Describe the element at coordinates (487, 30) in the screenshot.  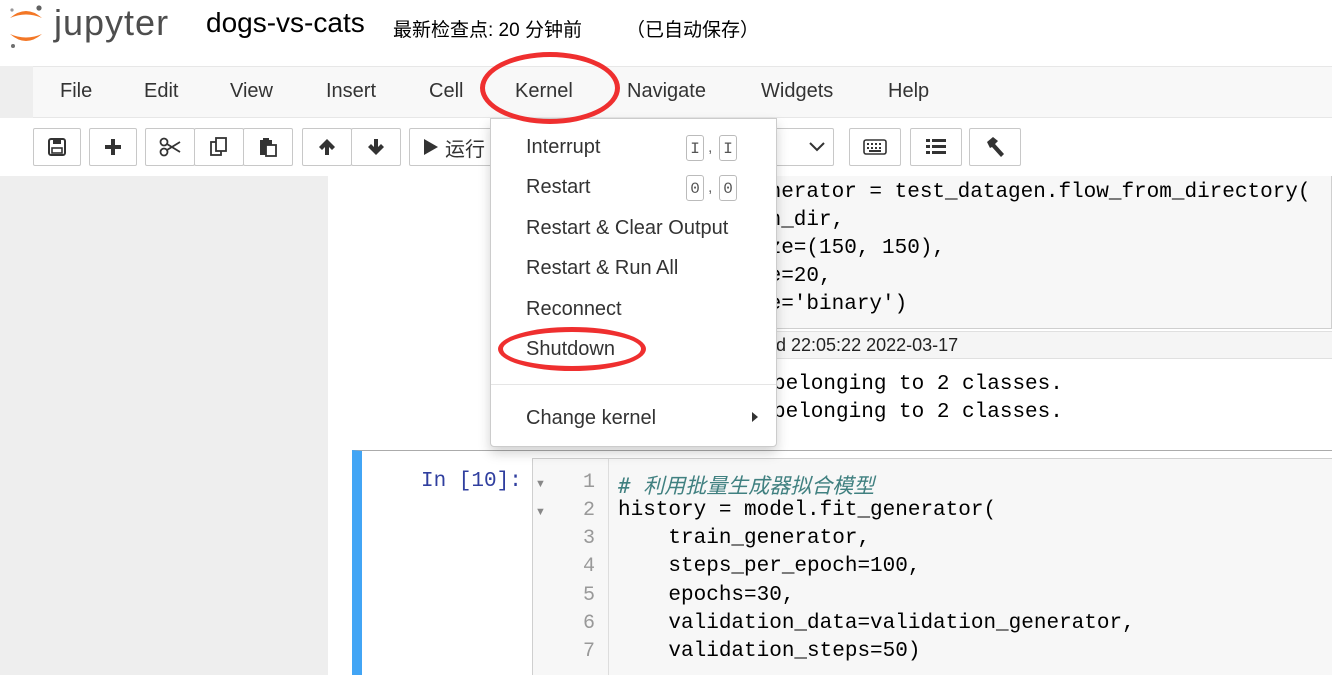
I see `checkpoint-status: 最新检查点: 20 分钟前` at that location.